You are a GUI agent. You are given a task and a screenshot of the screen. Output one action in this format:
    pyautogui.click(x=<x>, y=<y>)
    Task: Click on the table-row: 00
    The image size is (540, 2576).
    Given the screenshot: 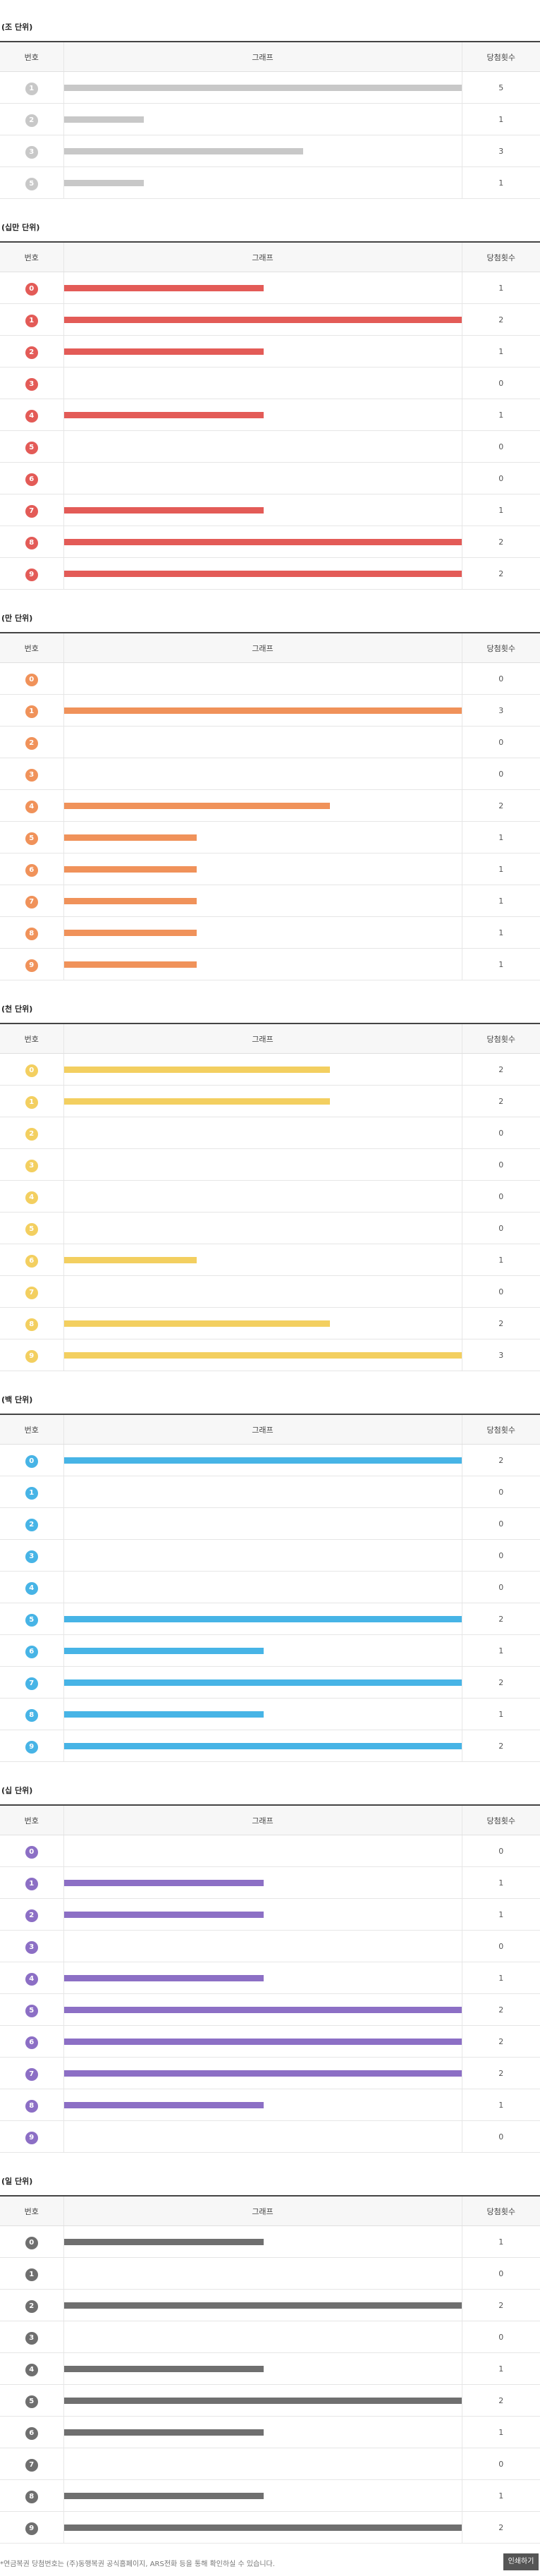 What is the action you would take?
    pyautogui.click(x=270, y=1851)
    